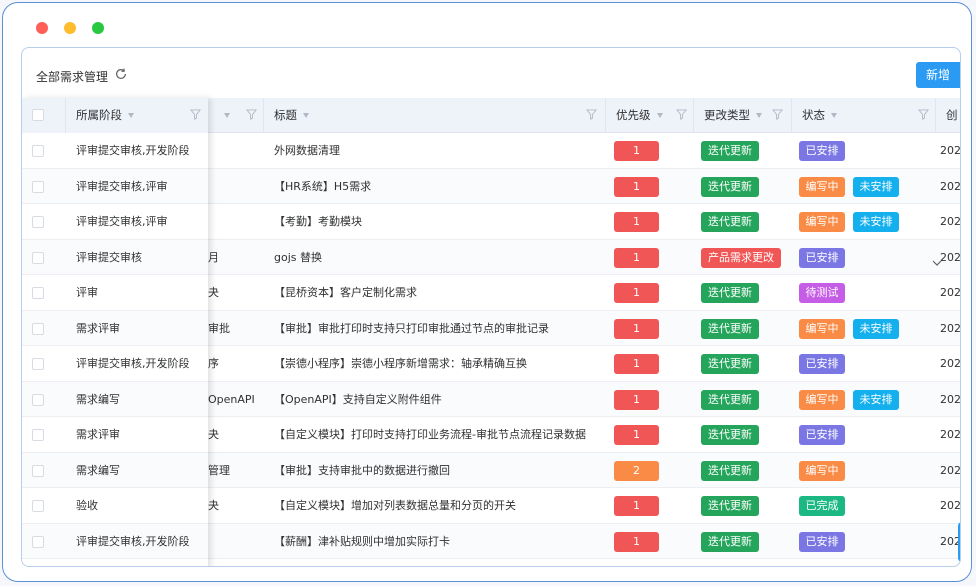  Describe the element at coordinates (115, 506) in the screenshot. I see `fixed-row: 验收` at that location.